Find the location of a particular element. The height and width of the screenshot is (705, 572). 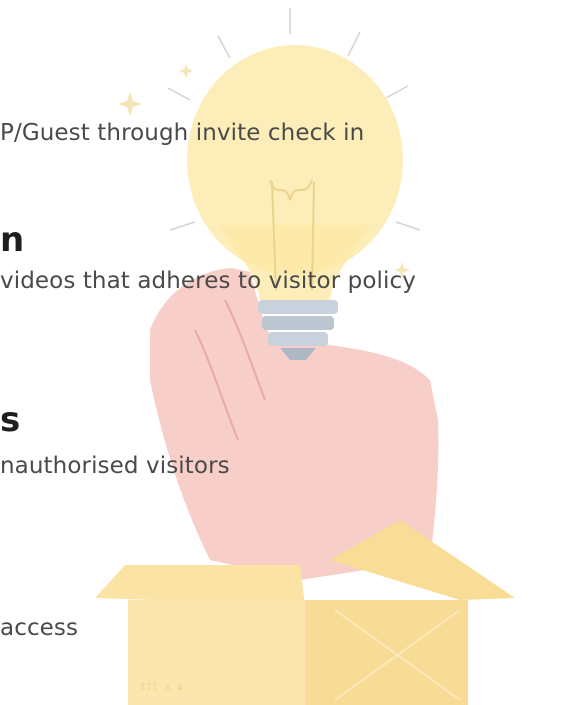

bulb-base is located at coordinates (298, 307).